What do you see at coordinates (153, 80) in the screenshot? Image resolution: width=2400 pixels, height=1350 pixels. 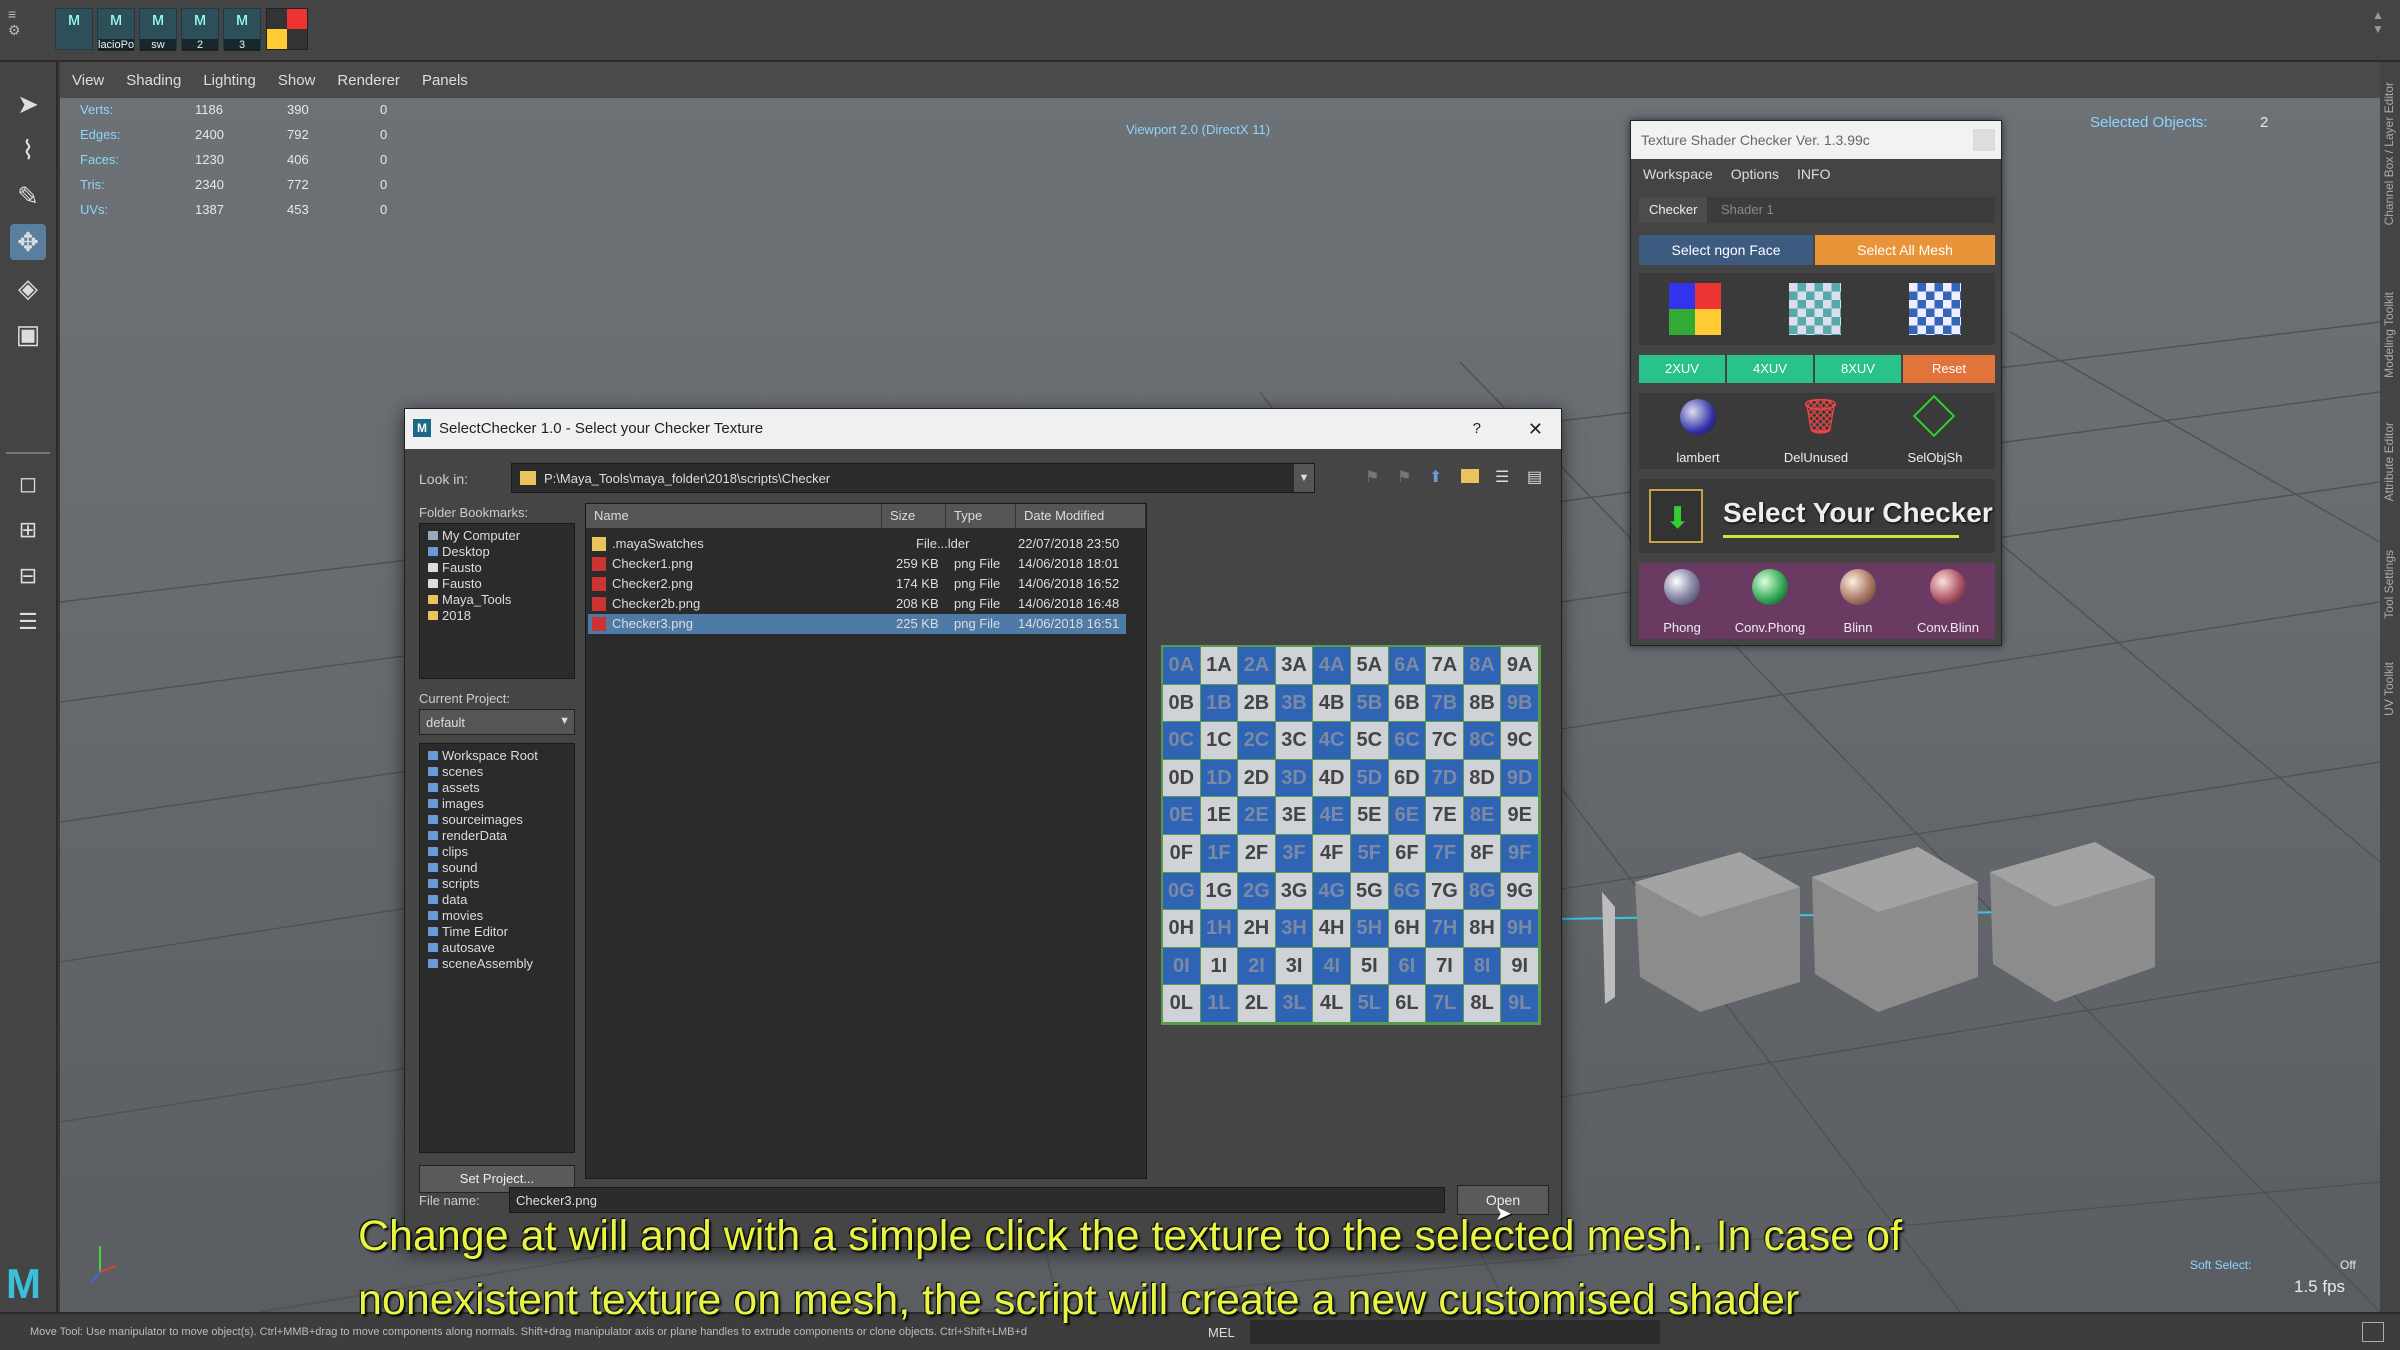 I see `menu-shading: Shading` at bounding box center [153, 80].